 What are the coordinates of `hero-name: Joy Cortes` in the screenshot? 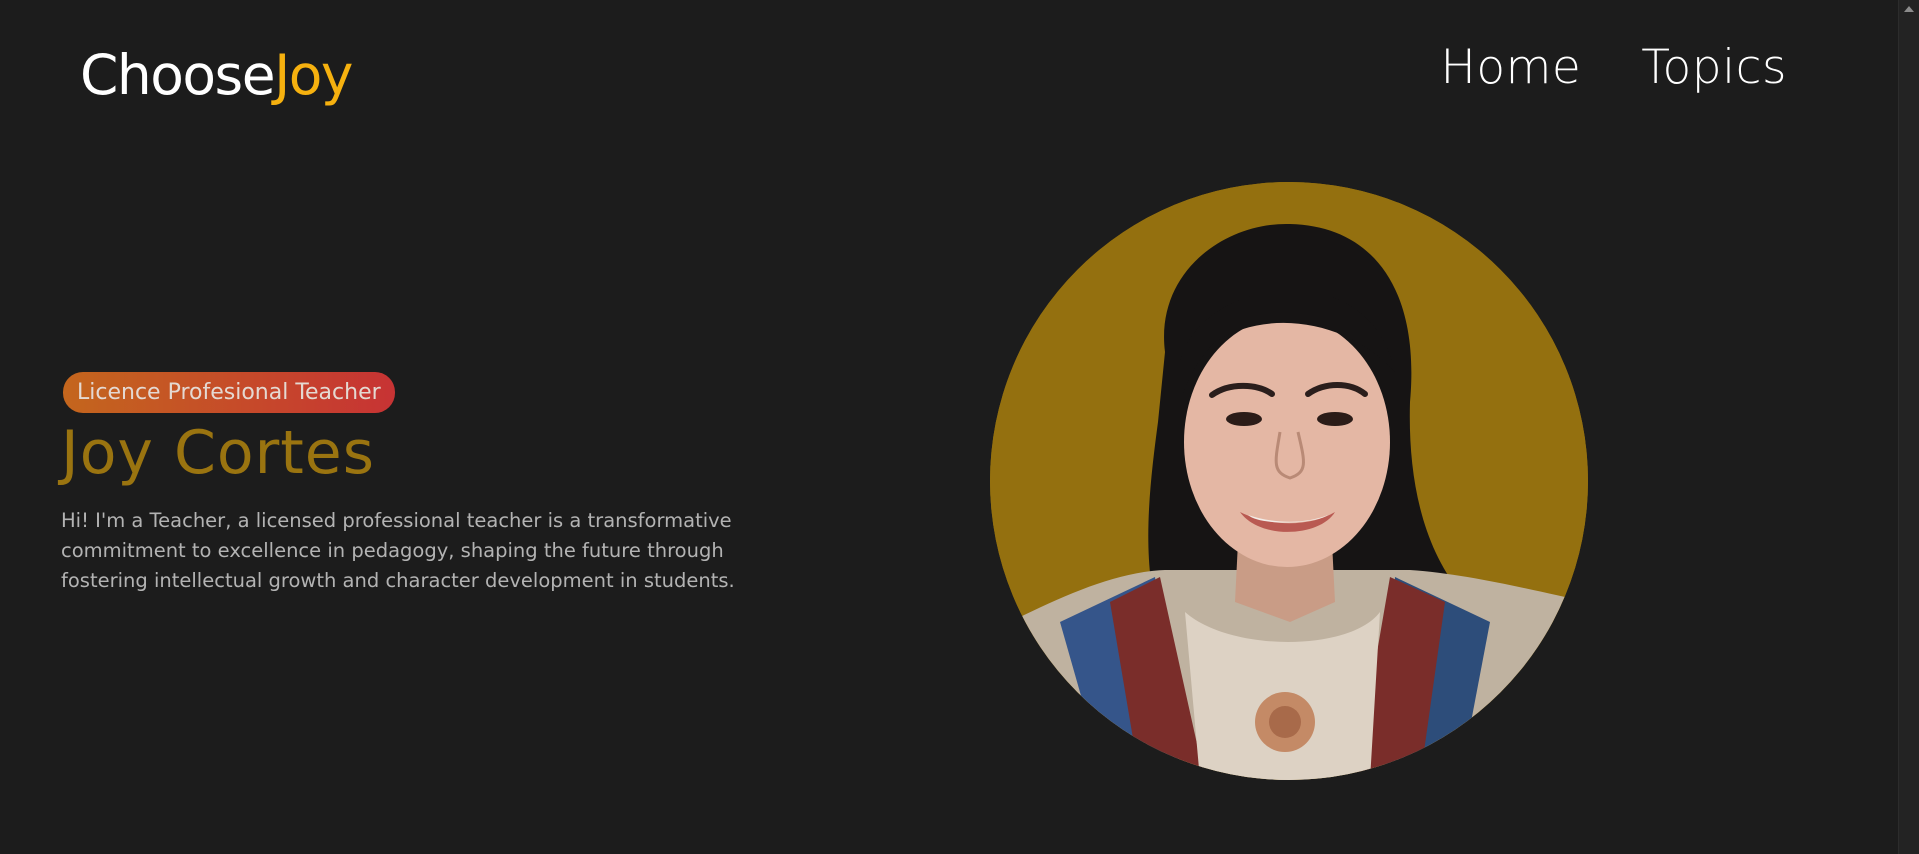 It's located at (218, 453).